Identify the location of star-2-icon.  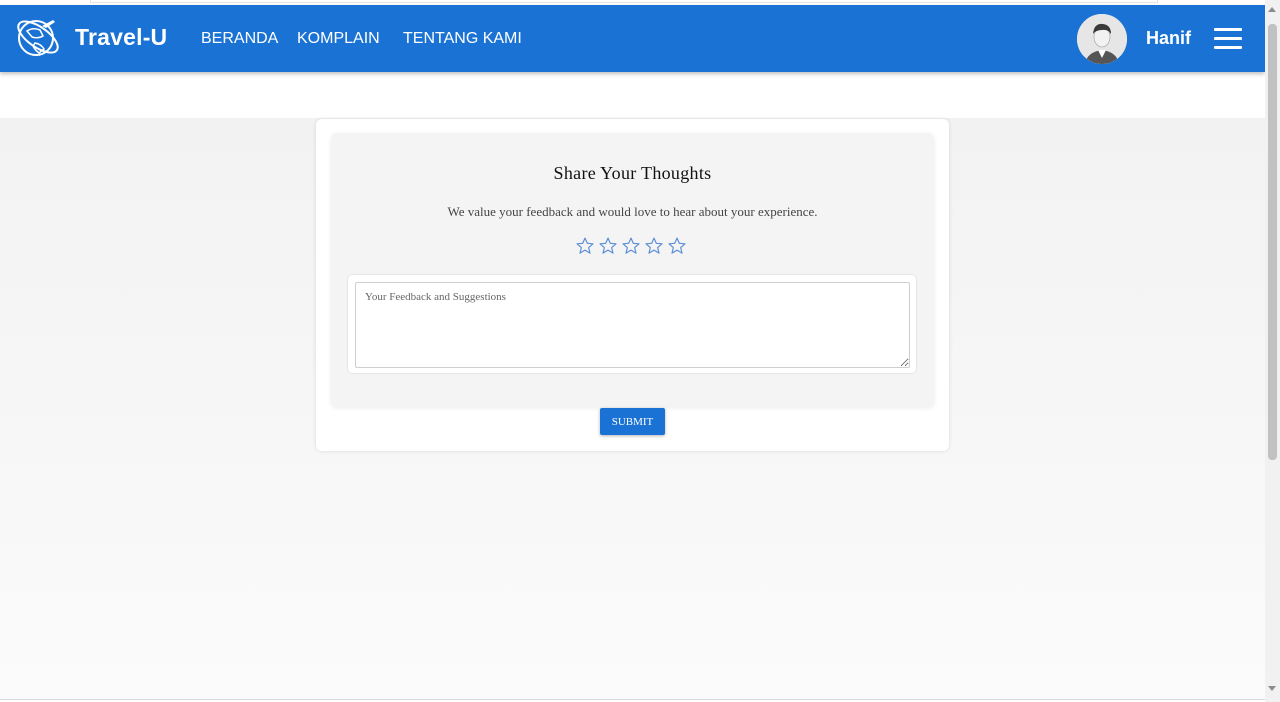
(608, 246).